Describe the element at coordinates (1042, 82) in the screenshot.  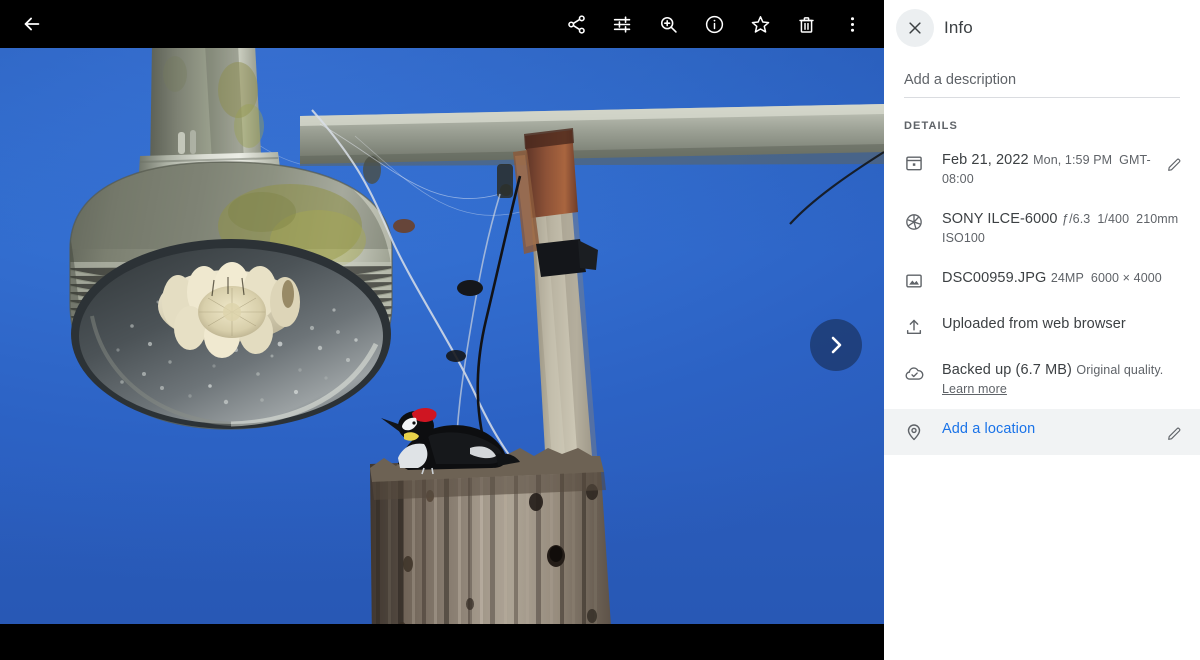
I see `description-input` at that location.